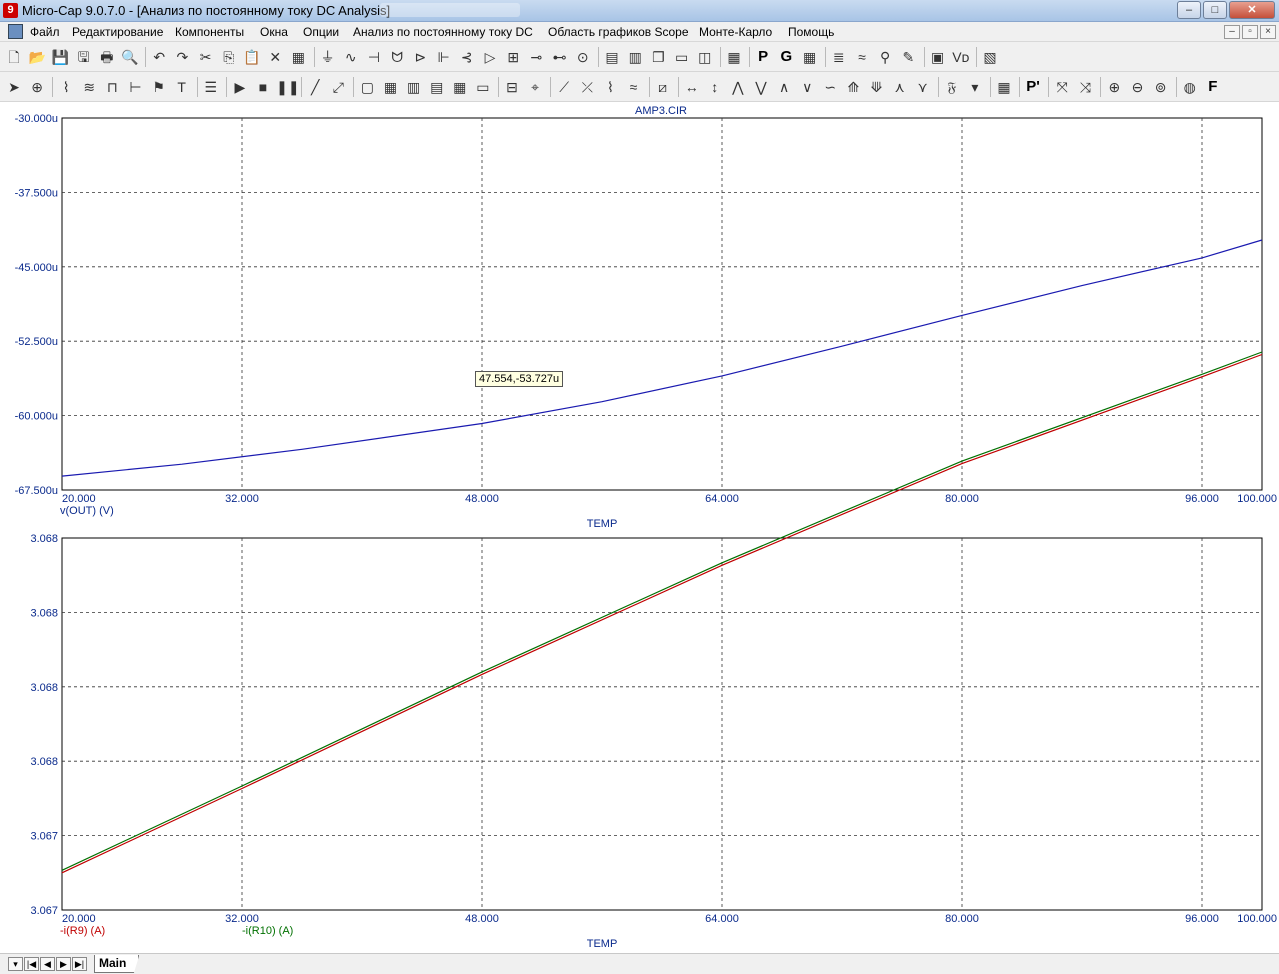 This screenshot has width=1279, height=974. What do you see at coordinates (315, 87) in the screenshot?
I see `line-icon: ╱` at bounding box center [315, 87].